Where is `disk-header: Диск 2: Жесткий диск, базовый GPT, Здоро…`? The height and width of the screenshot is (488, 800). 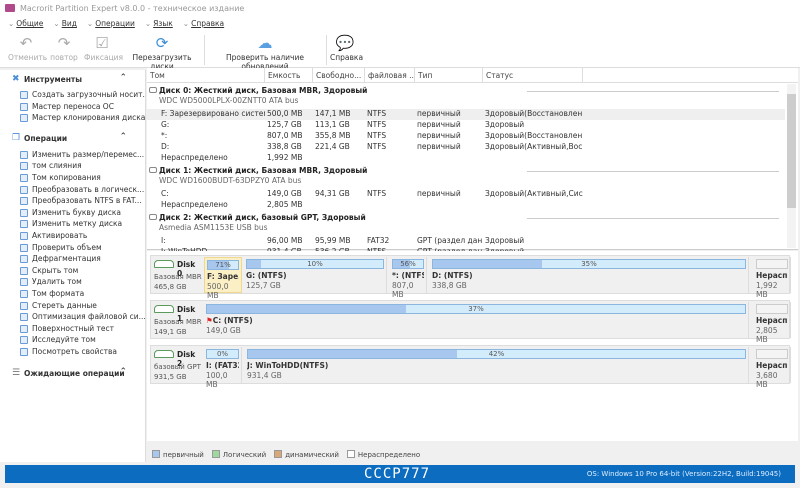
disk-header: Диск 2: Жесткий диск, базовый GPT, Здоро… is located at coordinates (466, 223).